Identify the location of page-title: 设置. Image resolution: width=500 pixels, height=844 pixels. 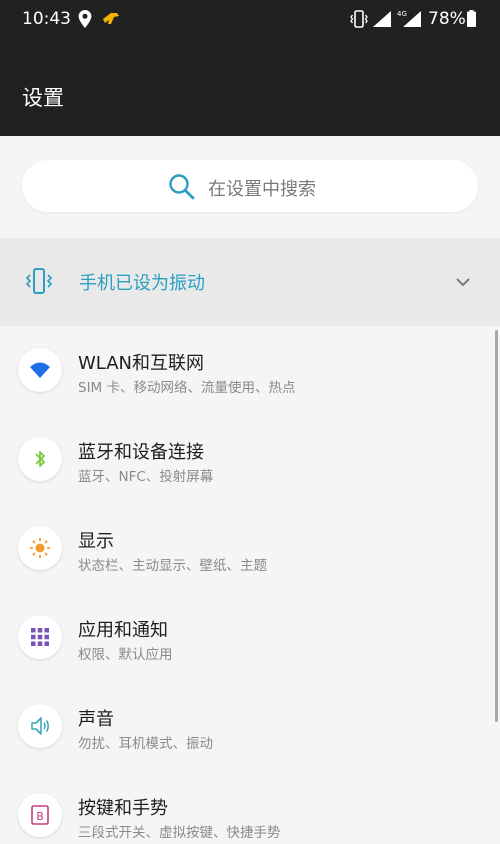
(43, 98).